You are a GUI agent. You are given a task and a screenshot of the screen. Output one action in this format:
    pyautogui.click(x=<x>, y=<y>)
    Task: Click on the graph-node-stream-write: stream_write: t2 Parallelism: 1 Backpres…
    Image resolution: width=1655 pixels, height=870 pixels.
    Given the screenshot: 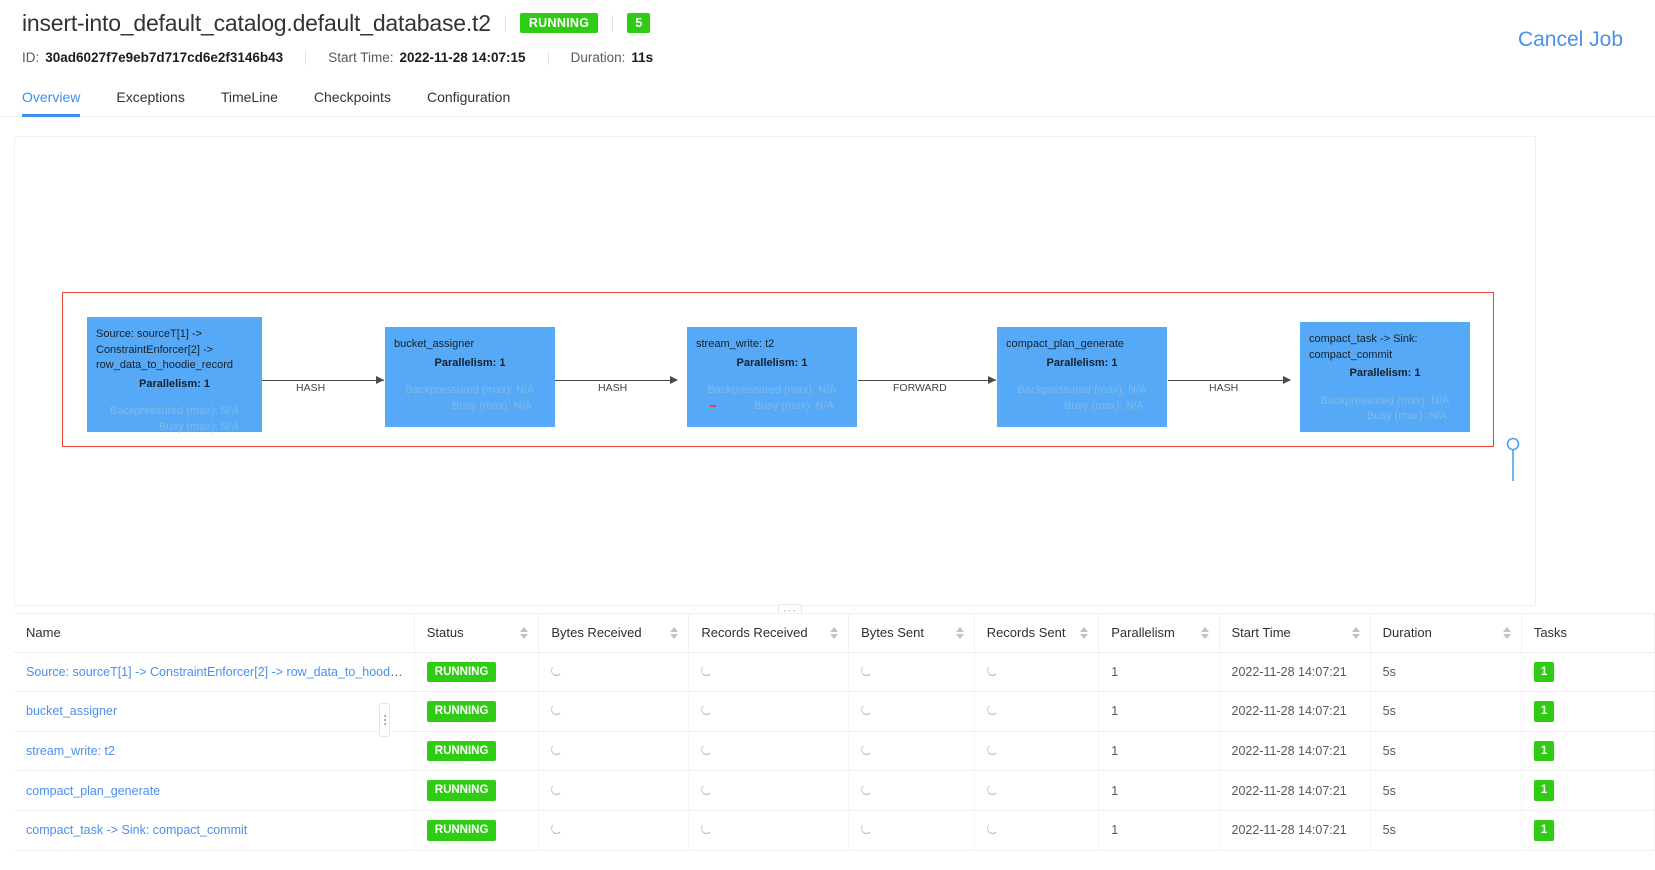 What is the action you would take?
    pyautogui.click(x=772, y=377)
    